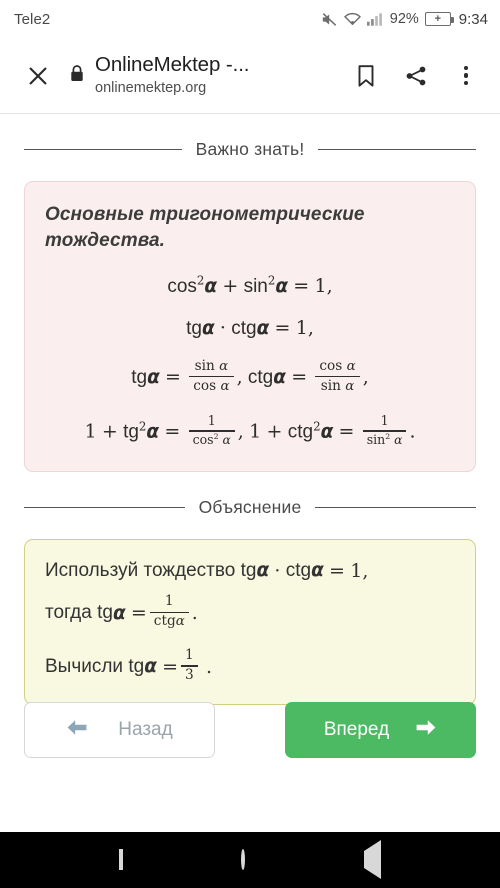 This screenshot has height=888, width=500. I want to click on fraction-denominator: cos α, so click(211, 386).